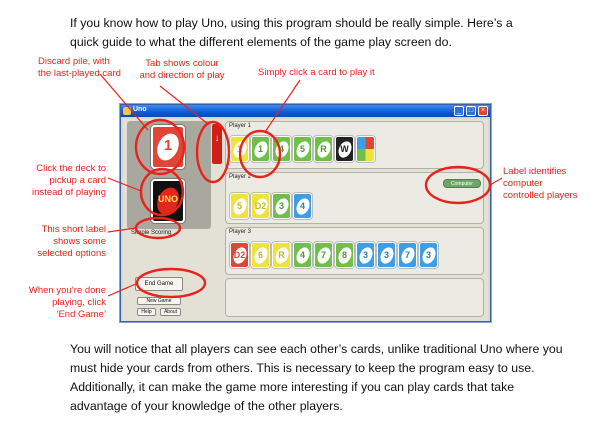 Image resolution: width=600 pixels, height=445 pixels. What do you see at coordinates (158, 228) in the screenshot?
I see `scoring-highlight-ellipse` at bounding box center [158, 228].